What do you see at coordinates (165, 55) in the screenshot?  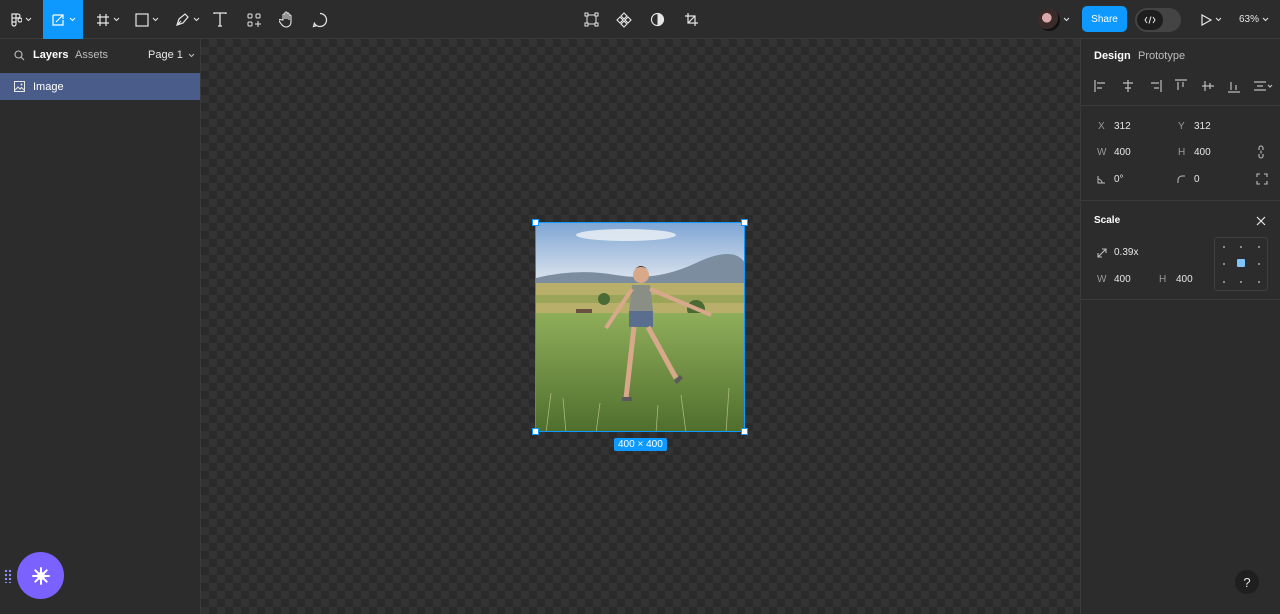 I see `page-name: Page 1` at bounding box center [165, 55].